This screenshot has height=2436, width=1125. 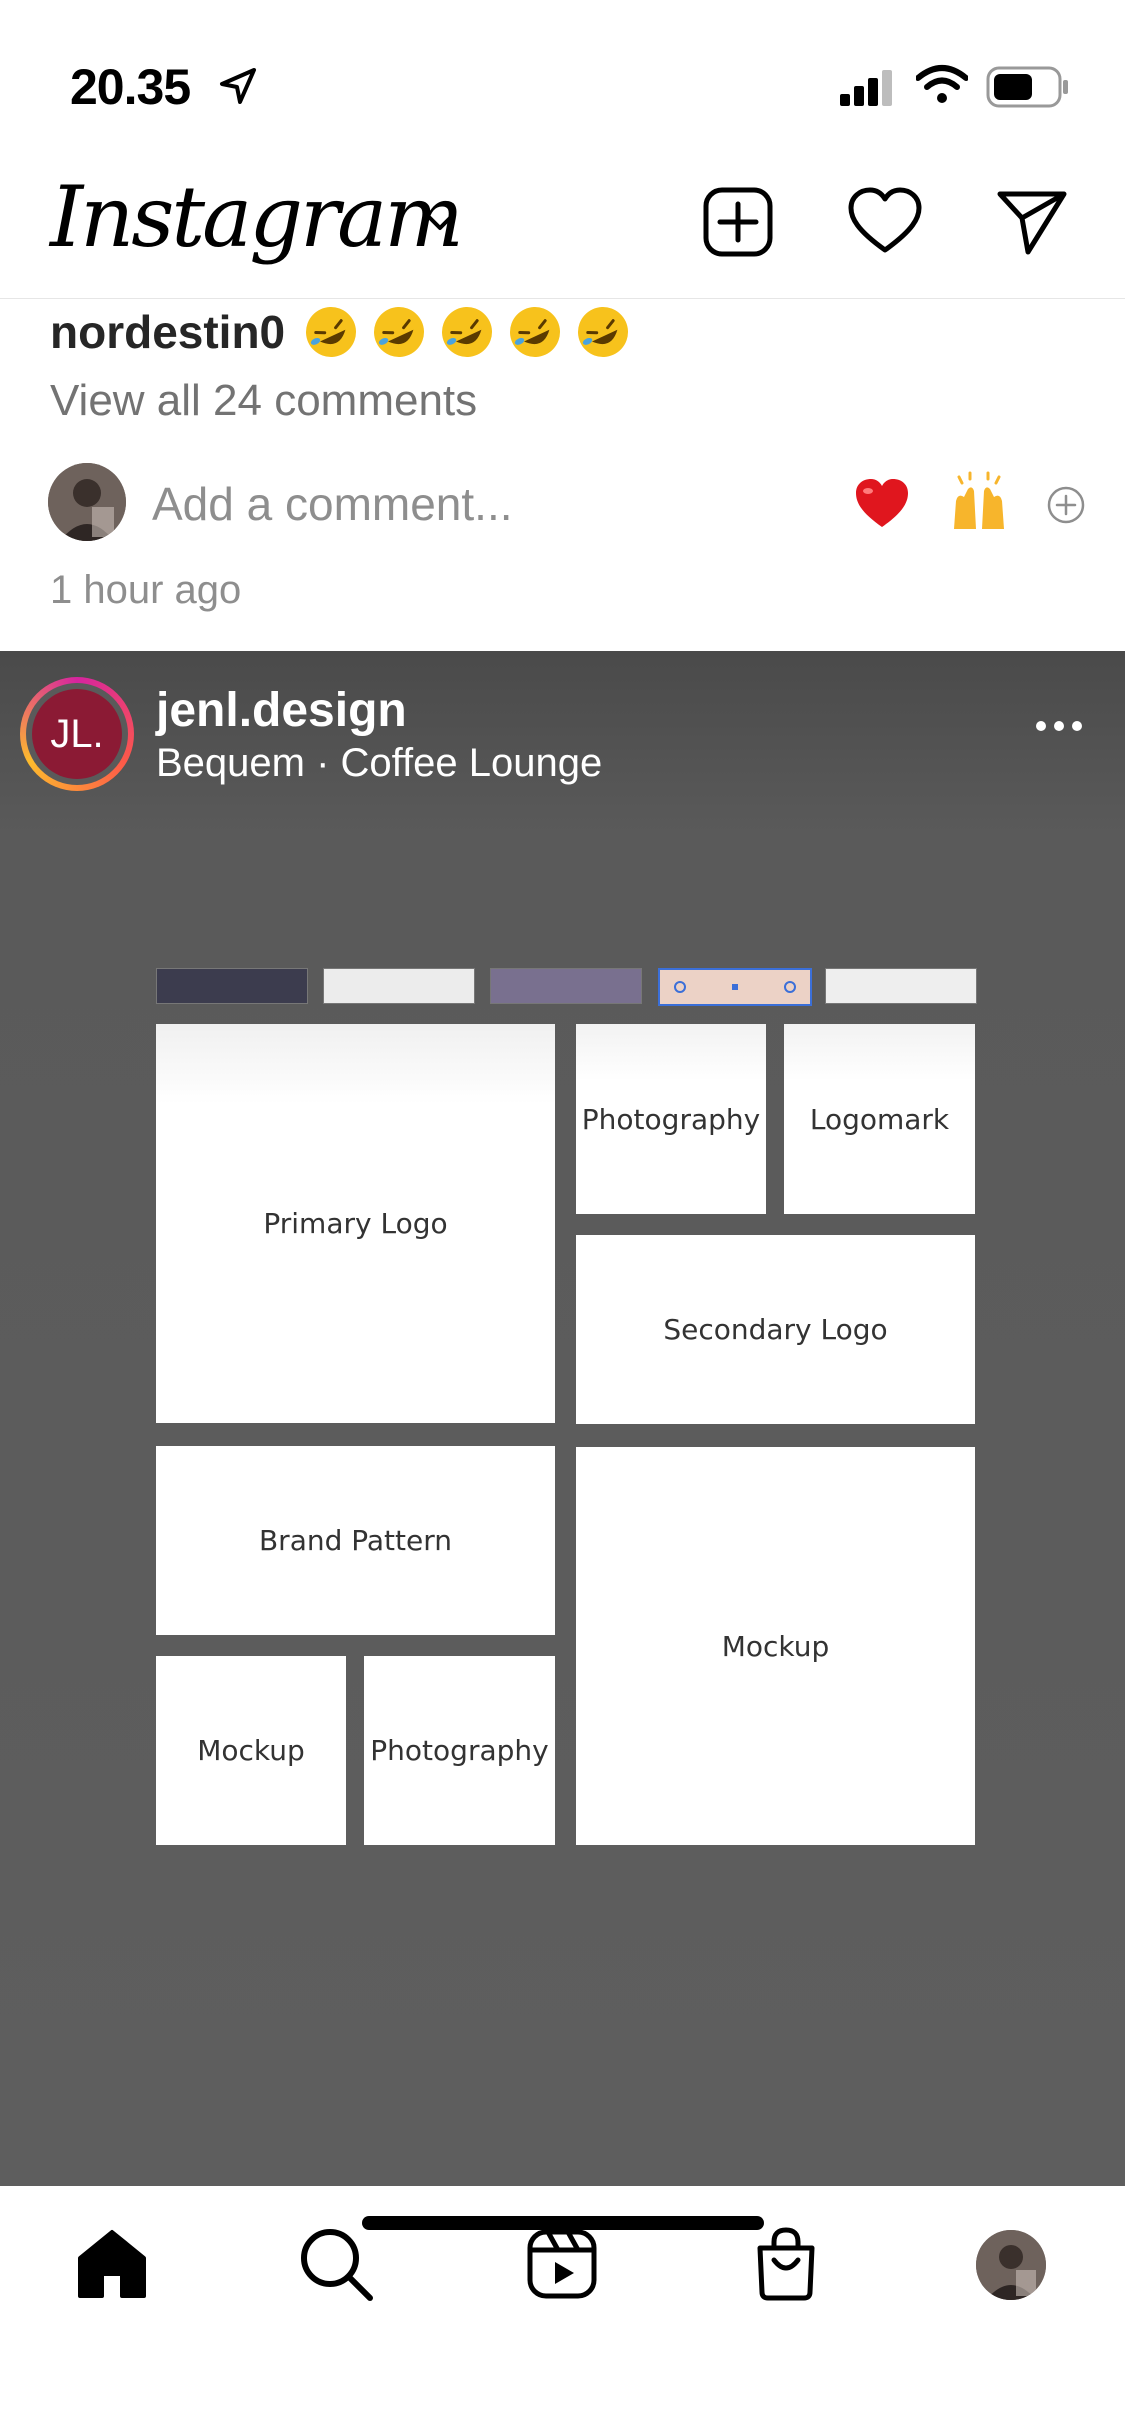 I want to click on tile-mockup-small: Mockup, so click(x=251, y=1750).